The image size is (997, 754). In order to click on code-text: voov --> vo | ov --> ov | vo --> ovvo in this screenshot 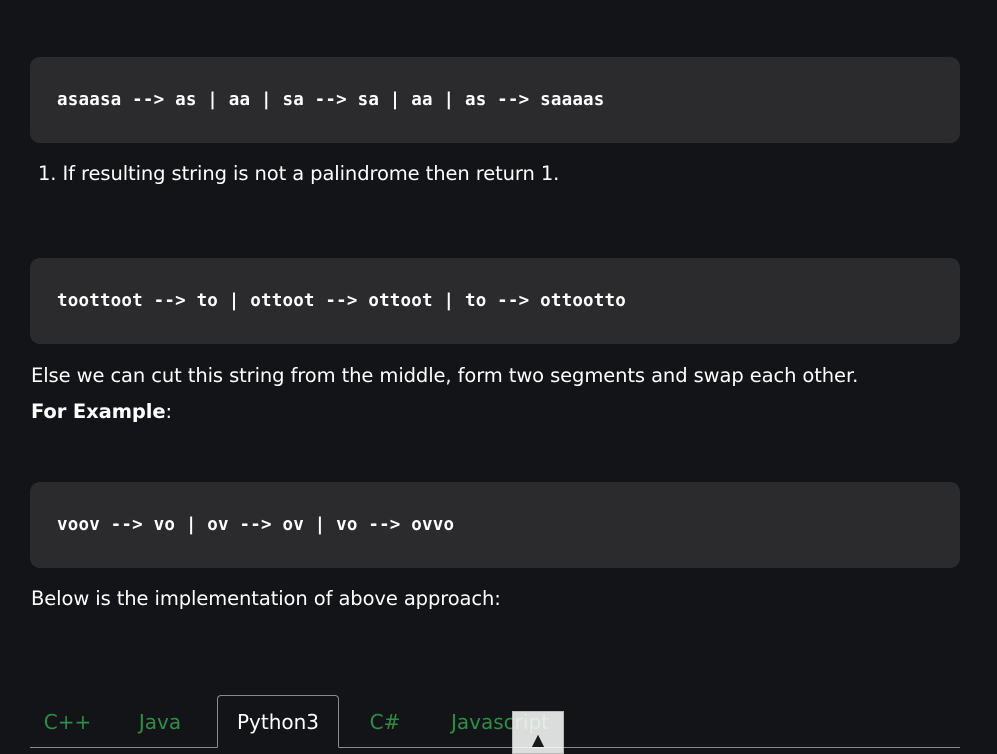, I will do `click(256, 525)`.